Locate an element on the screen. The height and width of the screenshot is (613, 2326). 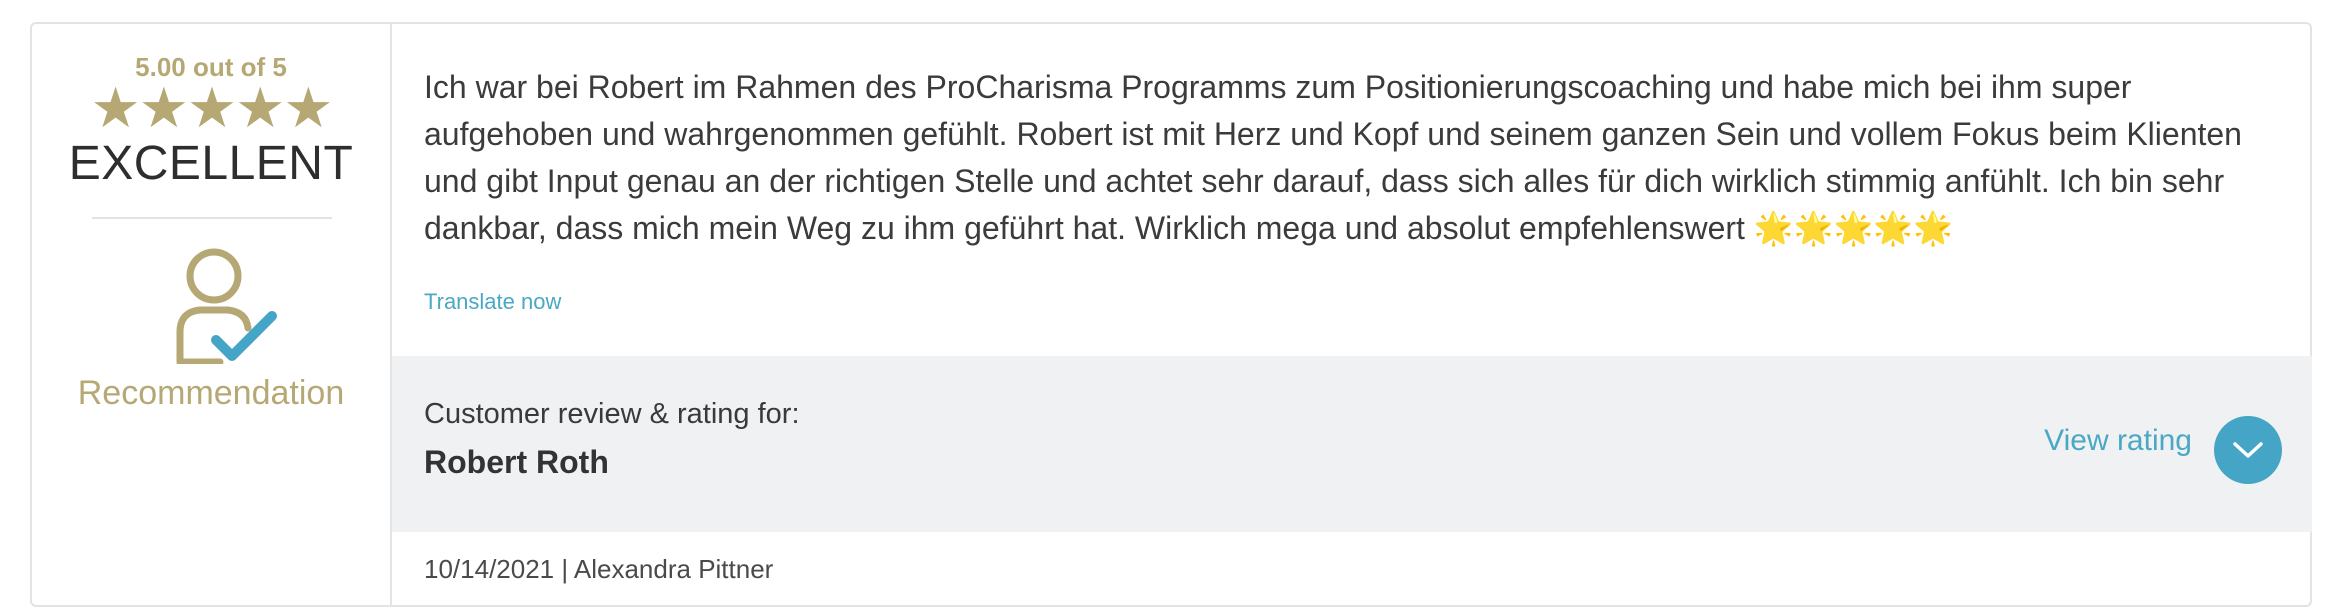
chevron-down-icon is located at coordinates (2248, 450).